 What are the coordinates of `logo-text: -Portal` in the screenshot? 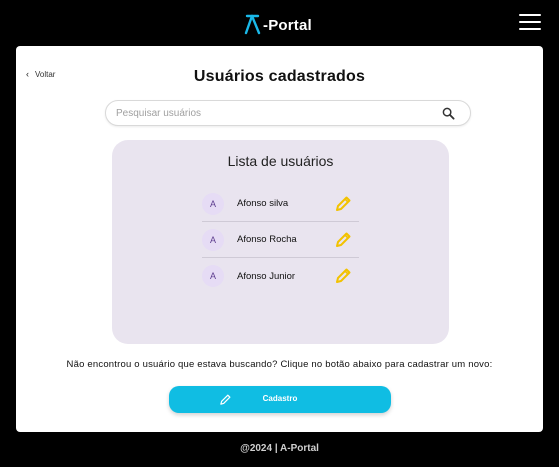 It's located at (287, 25).